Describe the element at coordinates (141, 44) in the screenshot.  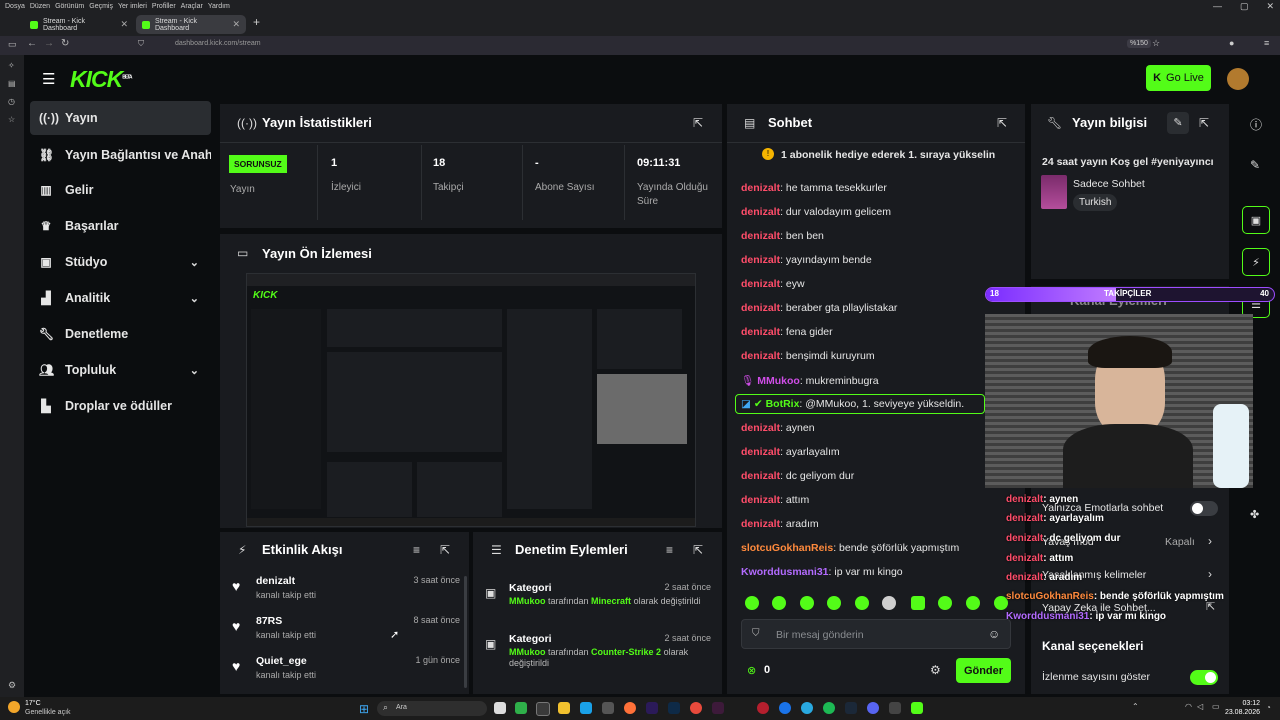
I see `shield-icon: ⛉` at that location.